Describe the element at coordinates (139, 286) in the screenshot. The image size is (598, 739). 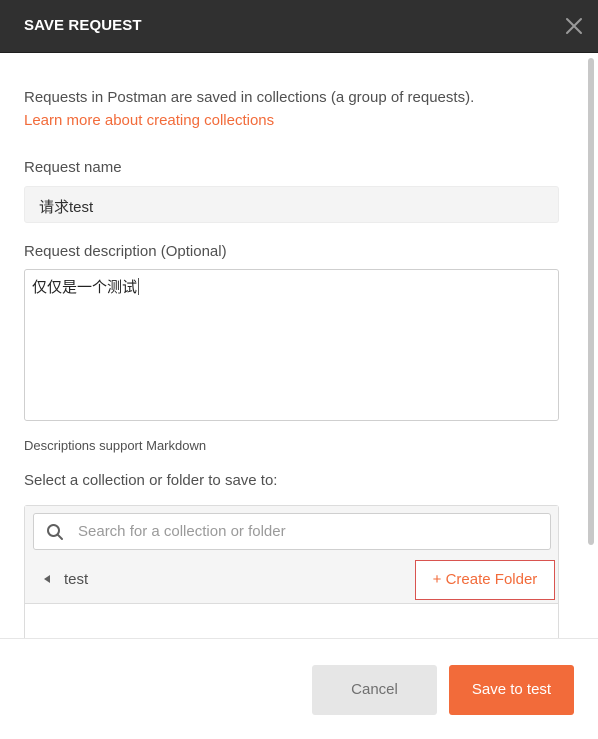
I see `text-caret` at that location.